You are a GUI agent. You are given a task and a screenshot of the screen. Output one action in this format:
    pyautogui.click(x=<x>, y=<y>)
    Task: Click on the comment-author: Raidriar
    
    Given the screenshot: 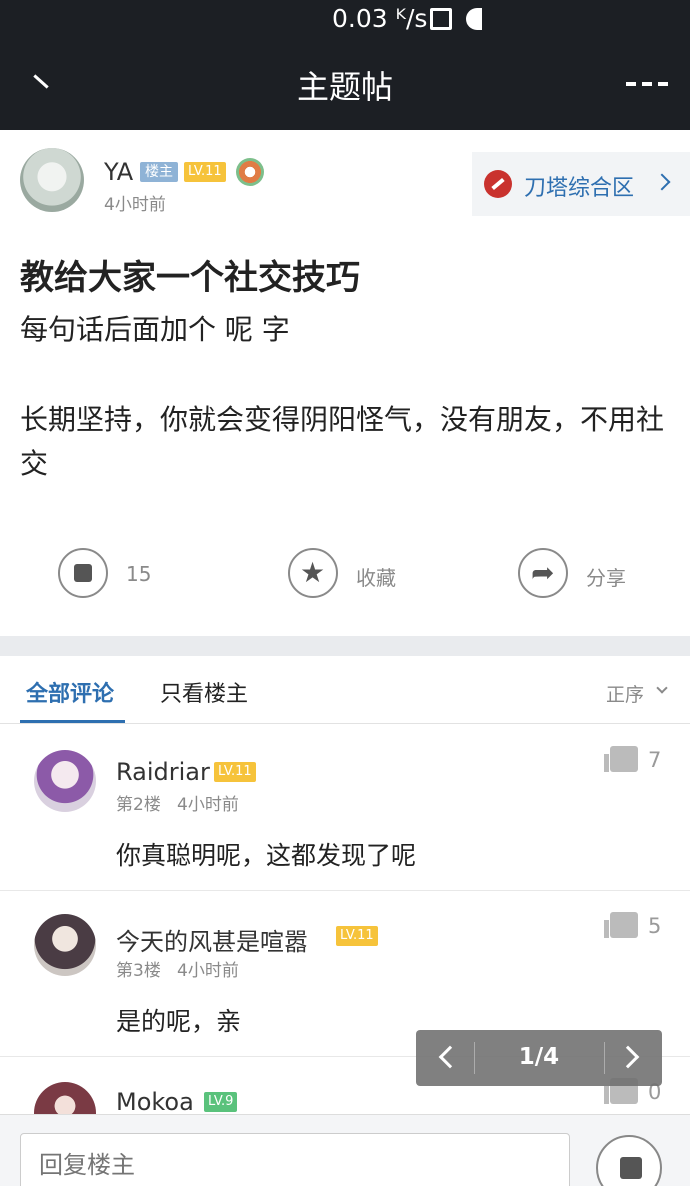 What is the action you would take?
    pyautogui.click(x=163, y=772)
    